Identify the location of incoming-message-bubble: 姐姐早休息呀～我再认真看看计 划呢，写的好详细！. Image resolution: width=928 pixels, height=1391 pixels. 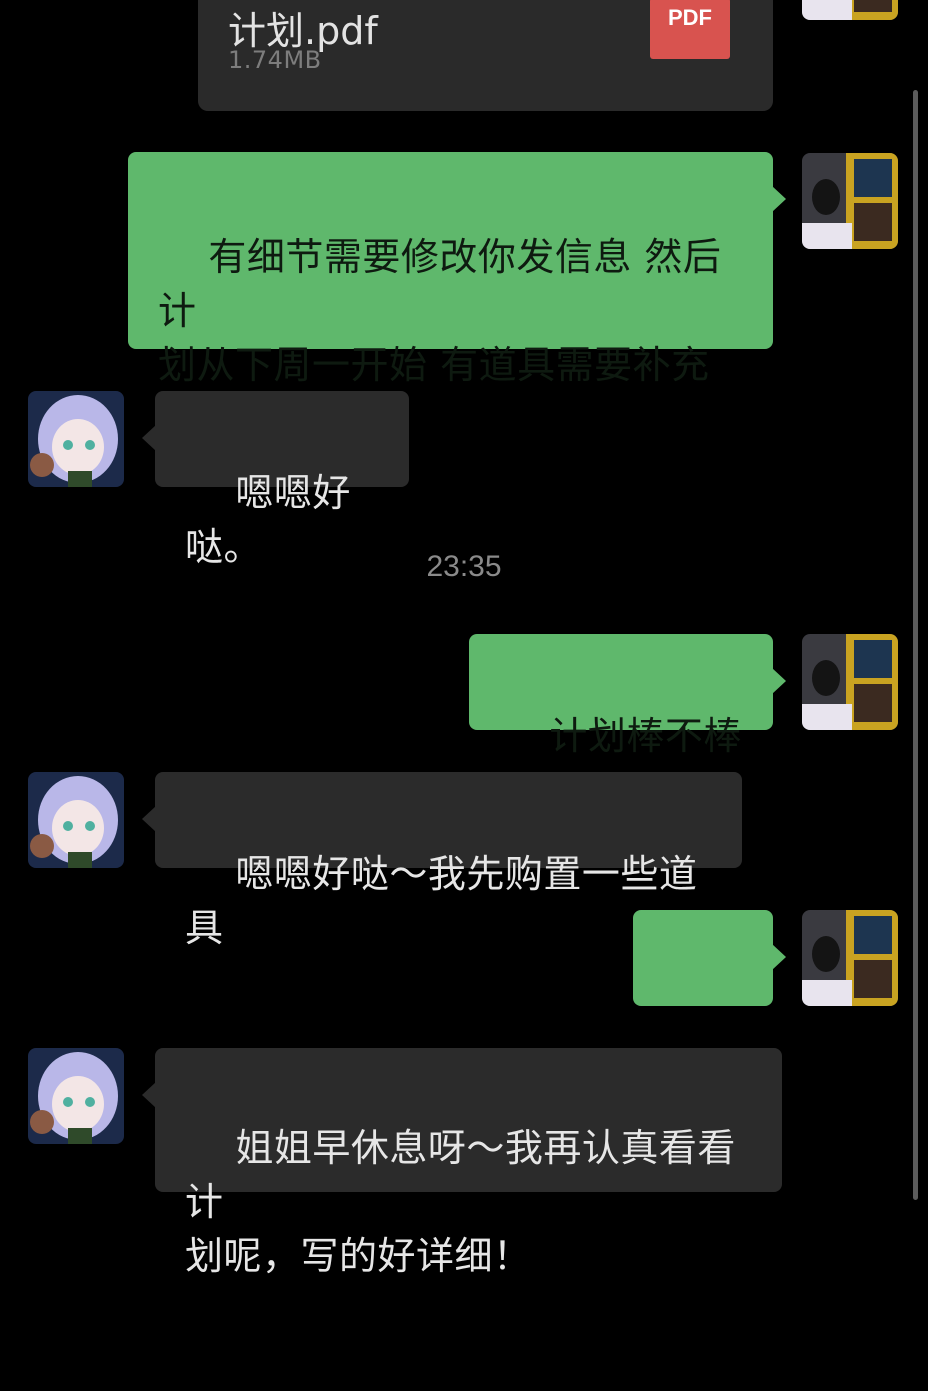
(462, 1163).